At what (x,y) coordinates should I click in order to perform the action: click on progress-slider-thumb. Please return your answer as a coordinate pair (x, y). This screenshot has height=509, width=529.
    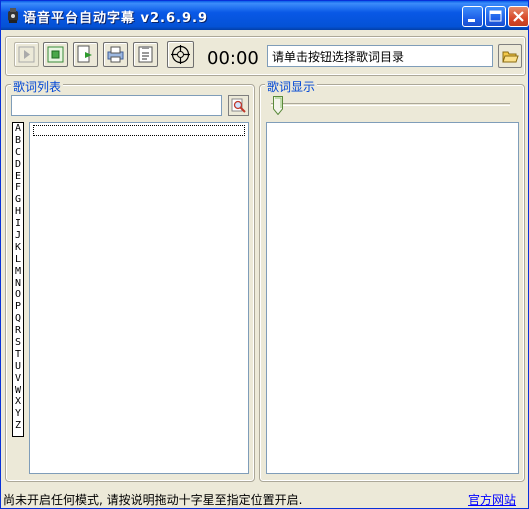
    Looking at the image, I should click on (278, 105).